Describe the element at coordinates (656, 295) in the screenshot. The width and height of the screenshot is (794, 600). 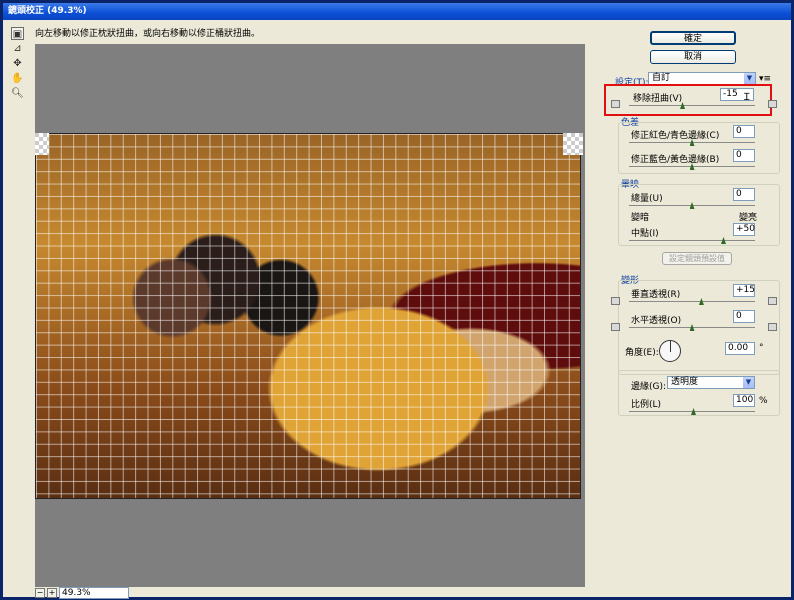
I see `vertical-perspective-label: 垂直透視(R)` at that location.